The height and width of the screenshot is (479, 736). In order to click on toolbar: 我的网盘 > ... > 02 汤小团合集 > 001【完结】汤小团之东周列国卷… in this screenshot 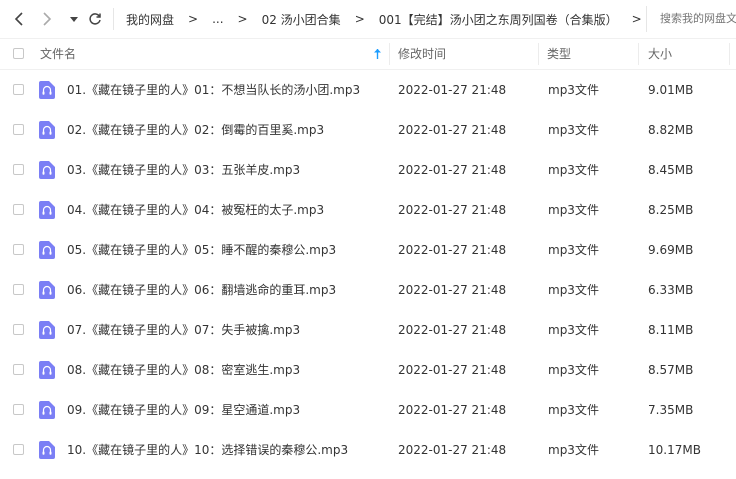, I will do `click(368, 19)`.